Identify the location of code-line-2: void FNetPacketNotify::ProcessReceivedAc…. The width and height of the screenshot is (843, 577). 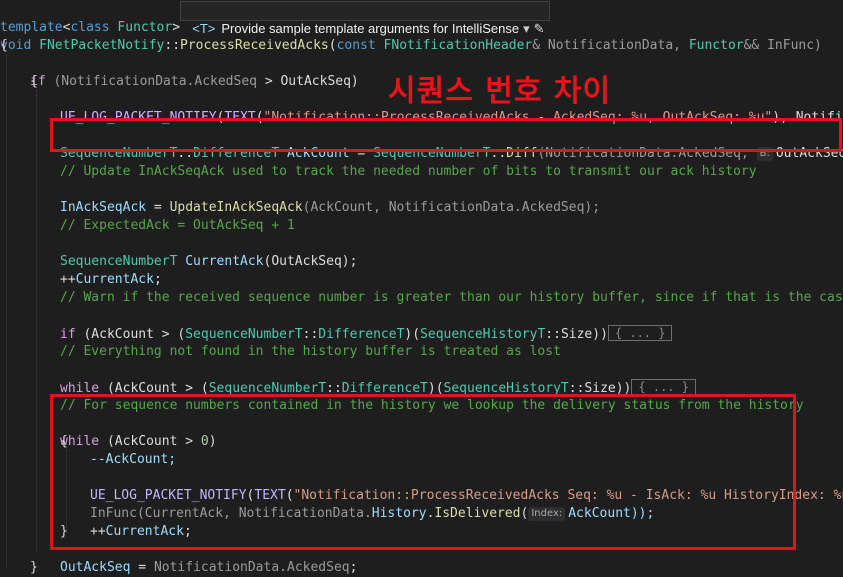
(411, 45).